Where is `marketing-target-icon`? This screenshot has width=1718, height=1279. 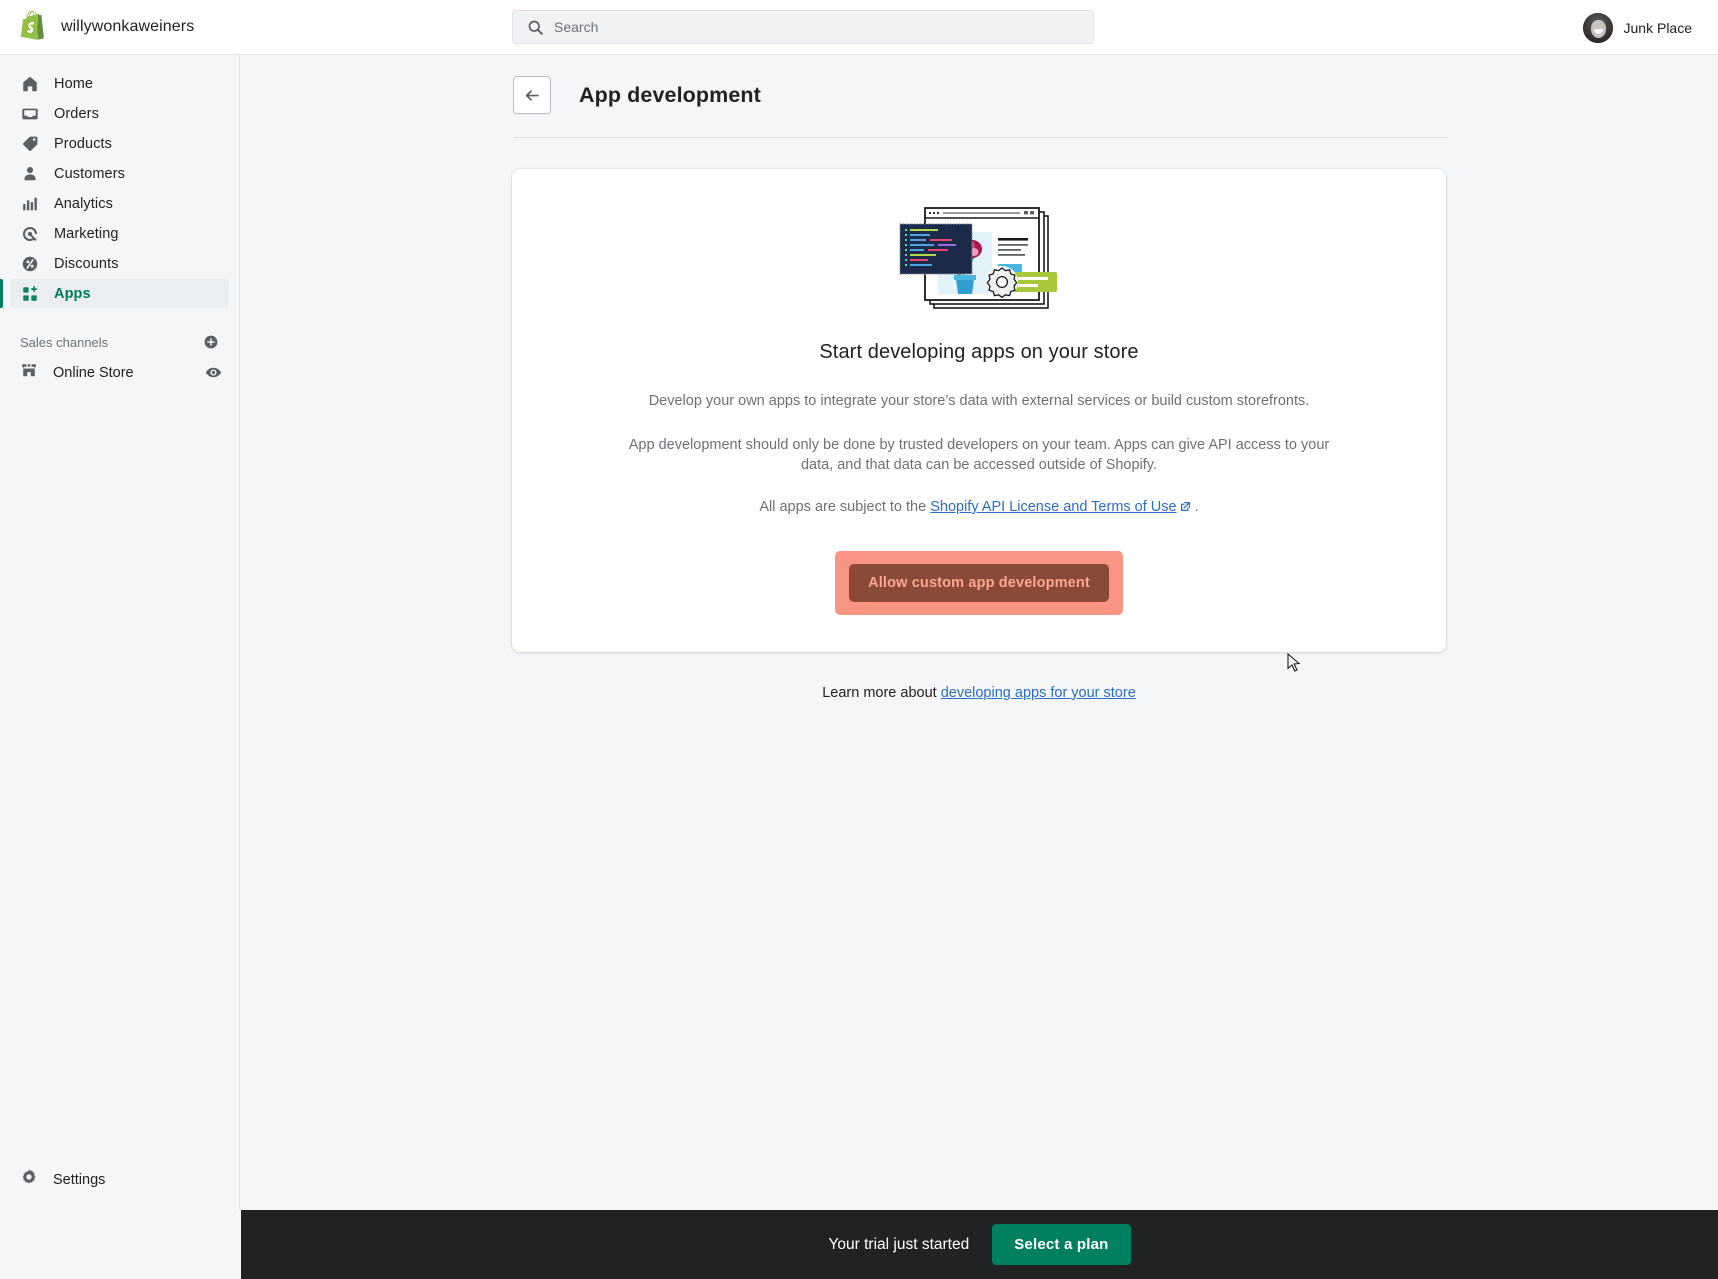
marketing-target-icon is located at coordinates (29, 233).